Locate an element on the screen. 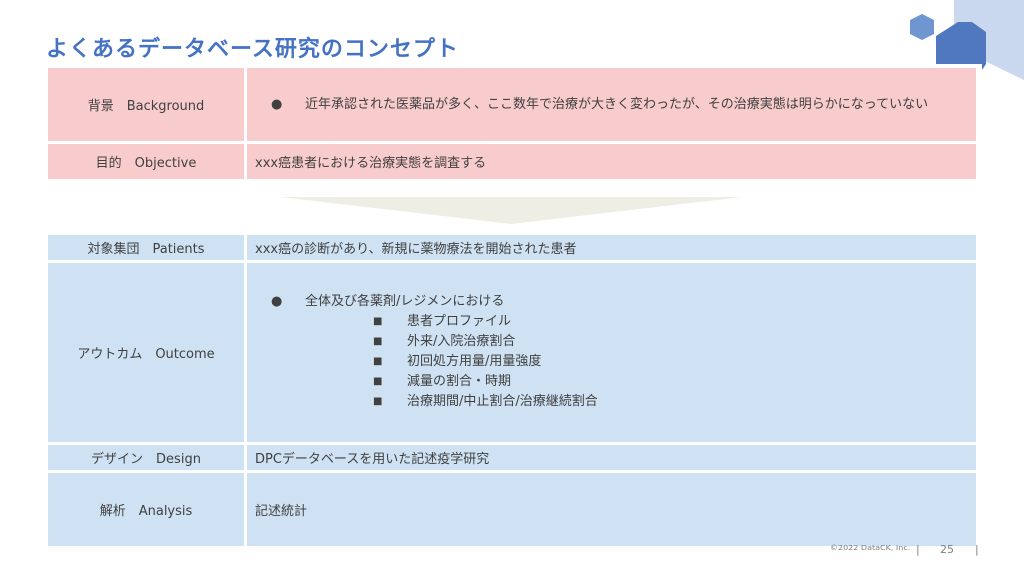 The height and width of the screenshot is (576, 1024). slide-title: よくあるデータベース研究のコンセプト is located at coordinates (252, 49).